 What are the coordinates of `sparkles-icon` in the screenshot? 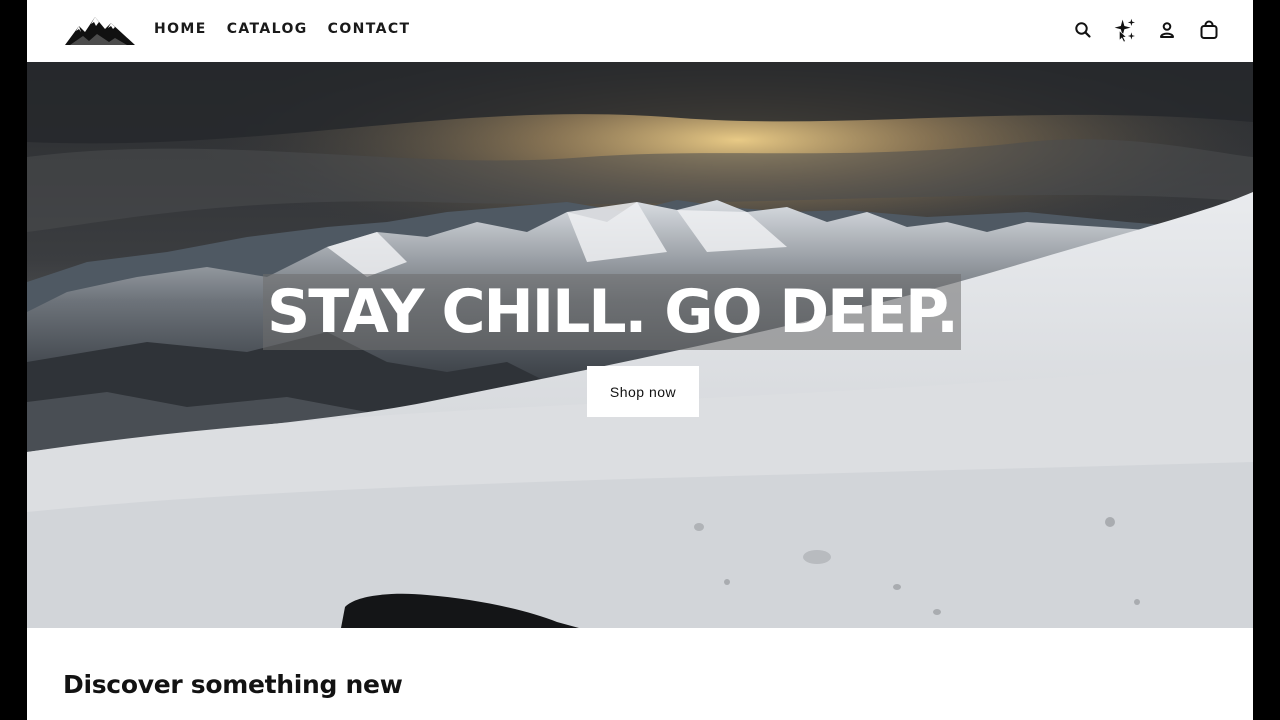 It's located at (1125, 30).